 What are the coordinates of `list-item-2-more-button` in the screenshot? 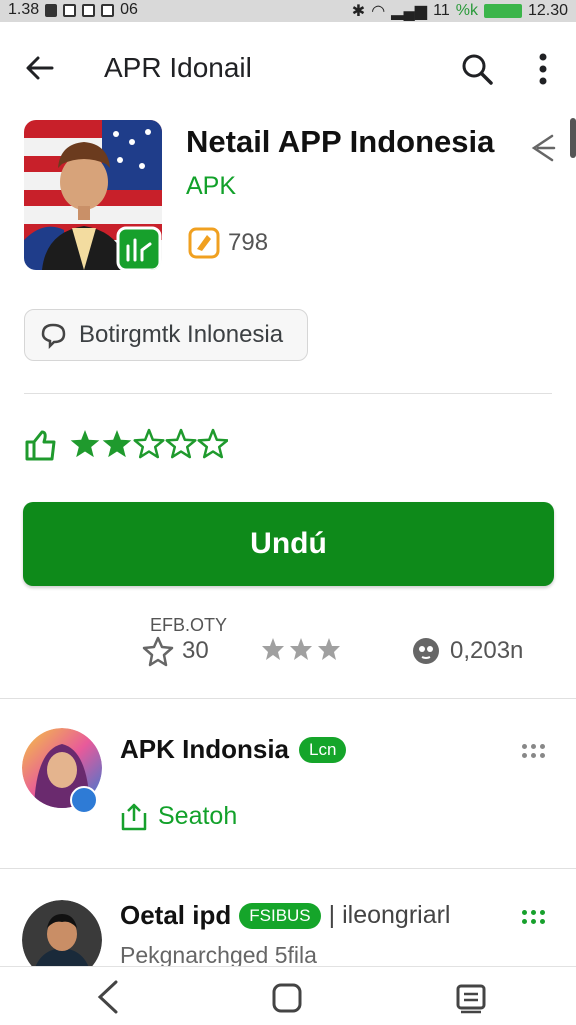 It's located at (533, 912).